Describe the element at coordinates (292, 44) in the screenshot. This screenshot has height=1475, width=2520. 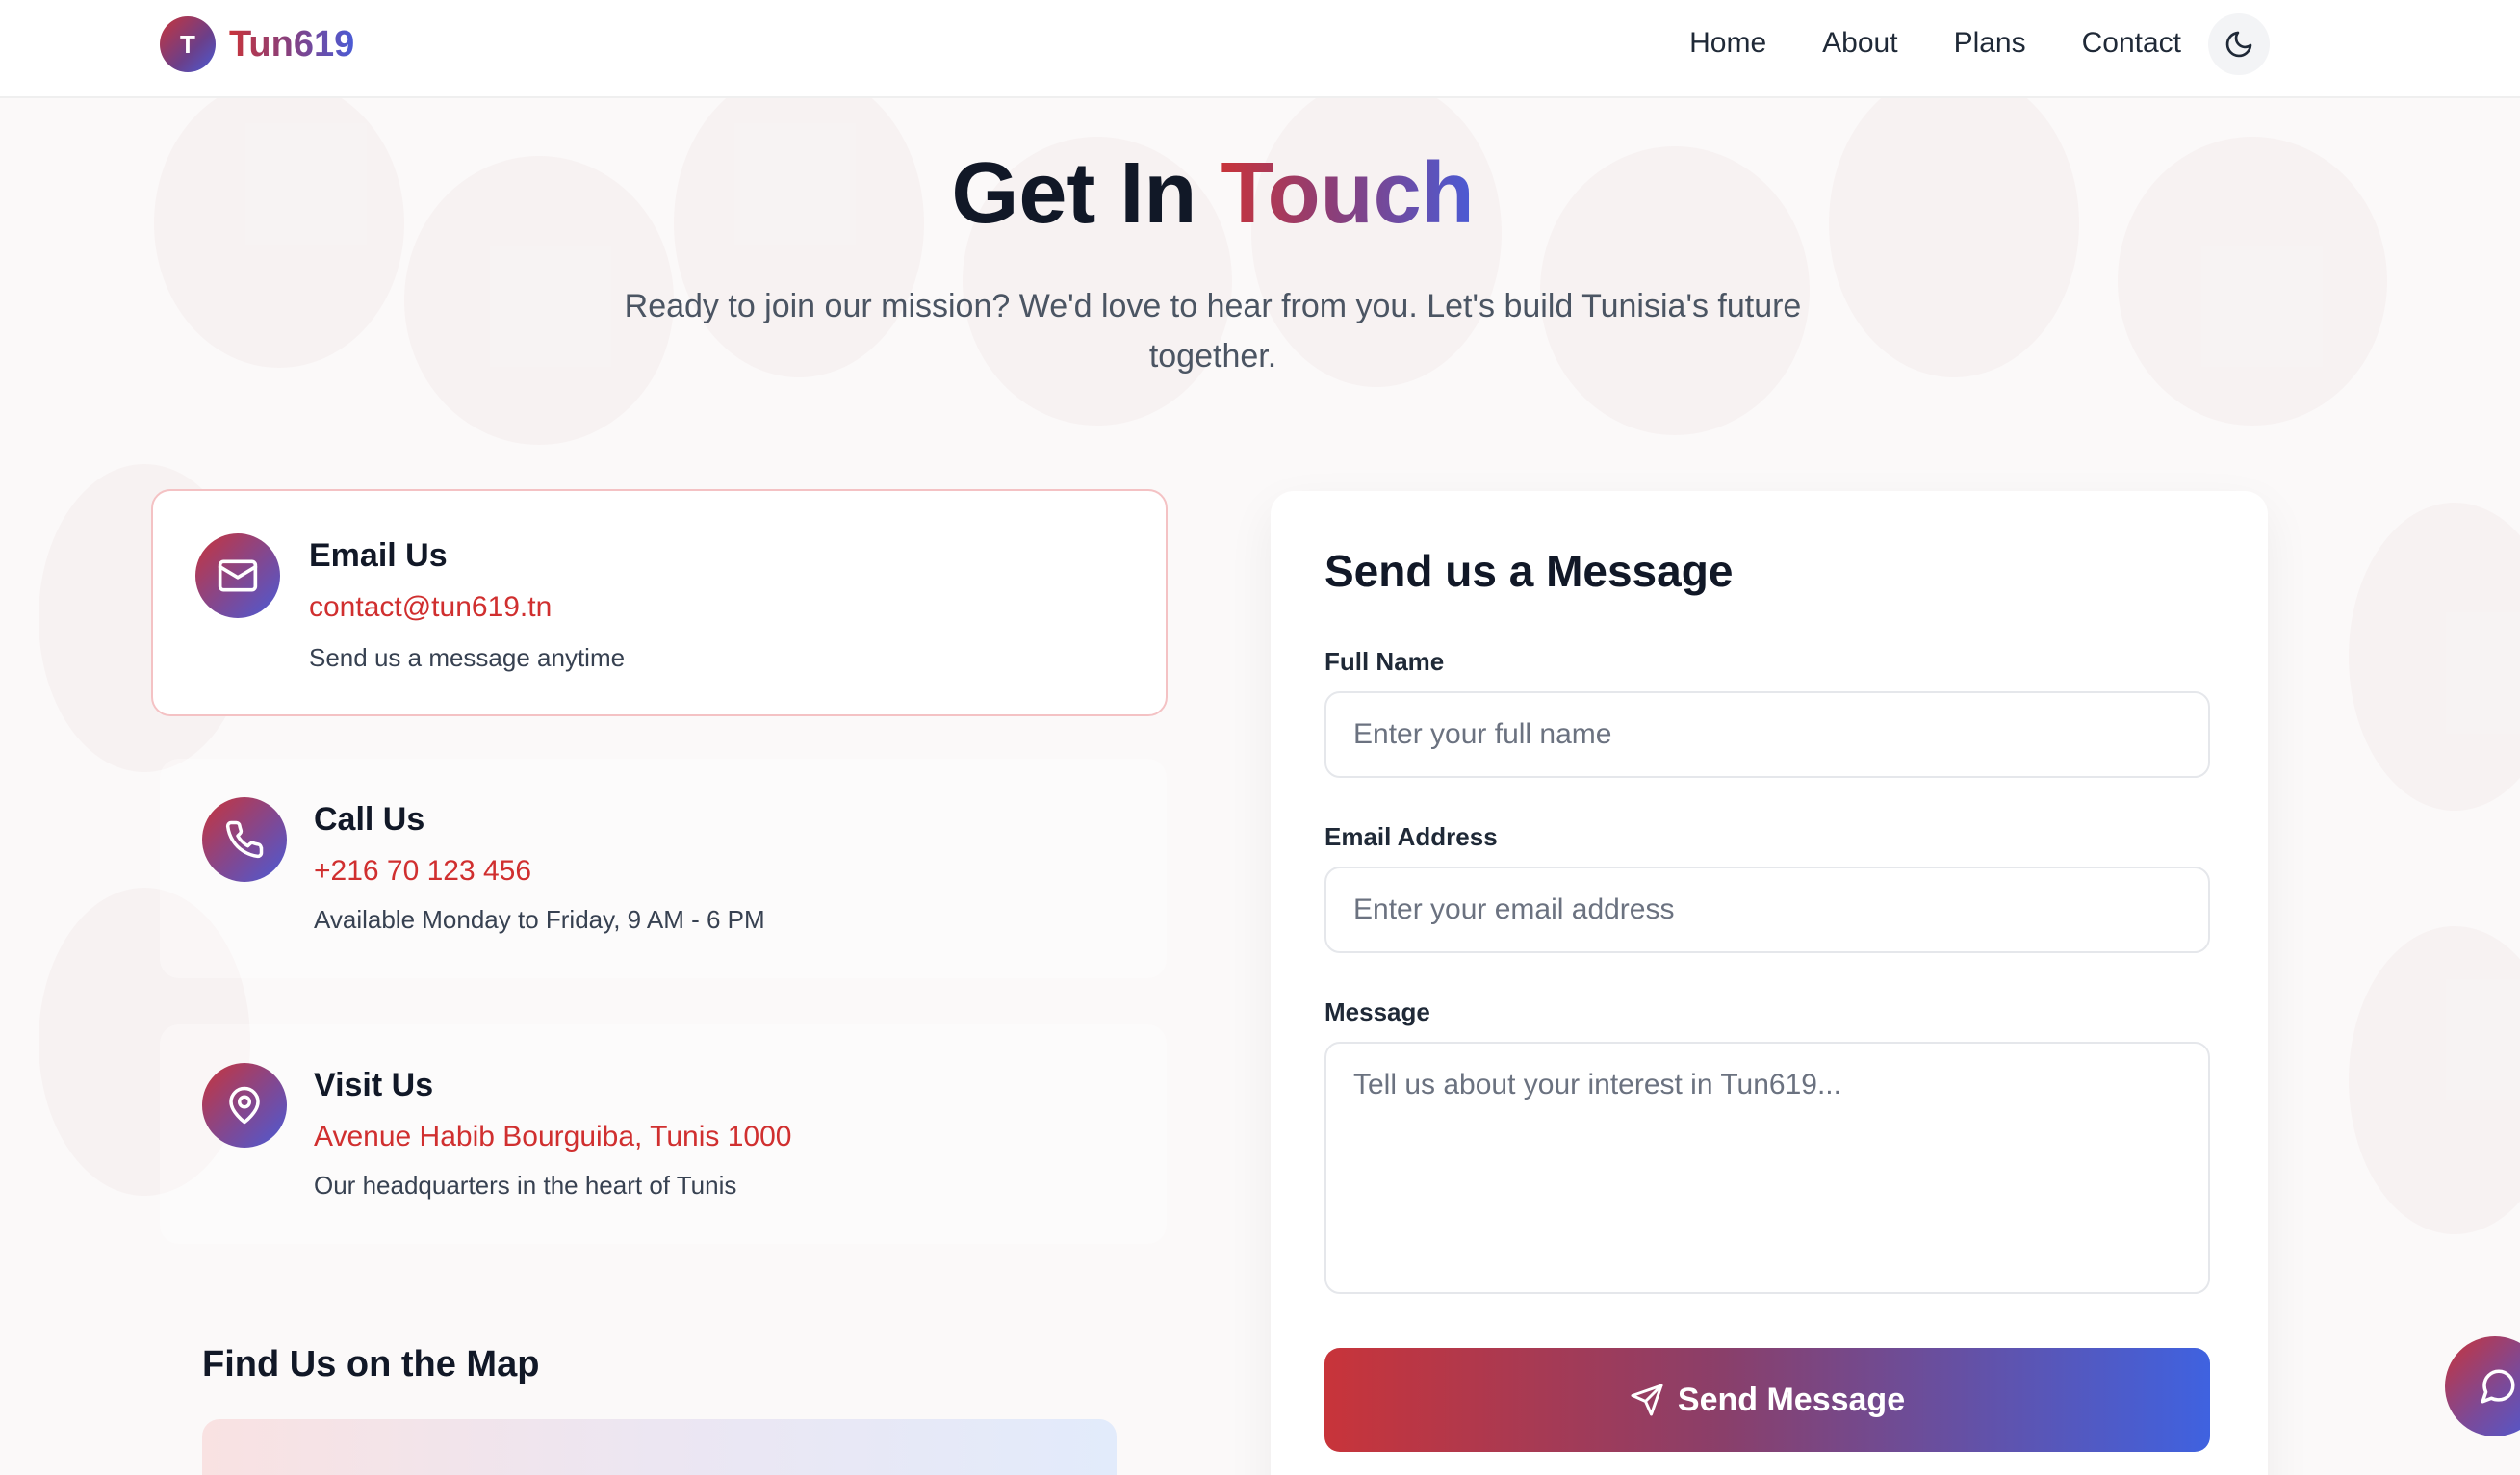
I see `logo-text: Tun619` at that location.